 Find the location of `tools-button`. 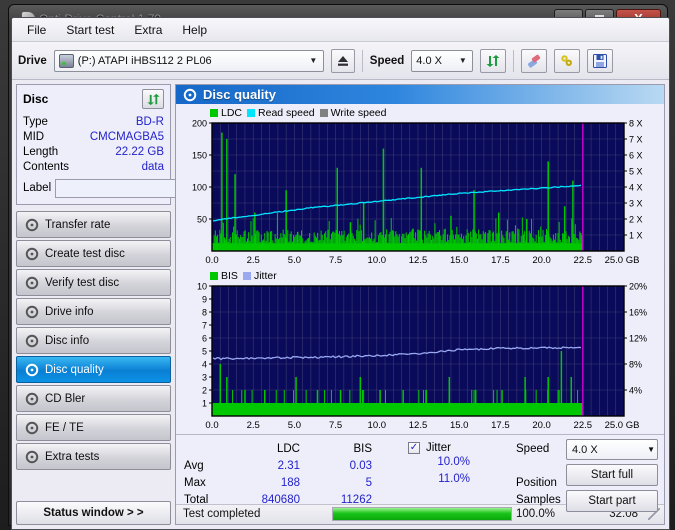

tools-button is located at coordinates (567, 60).